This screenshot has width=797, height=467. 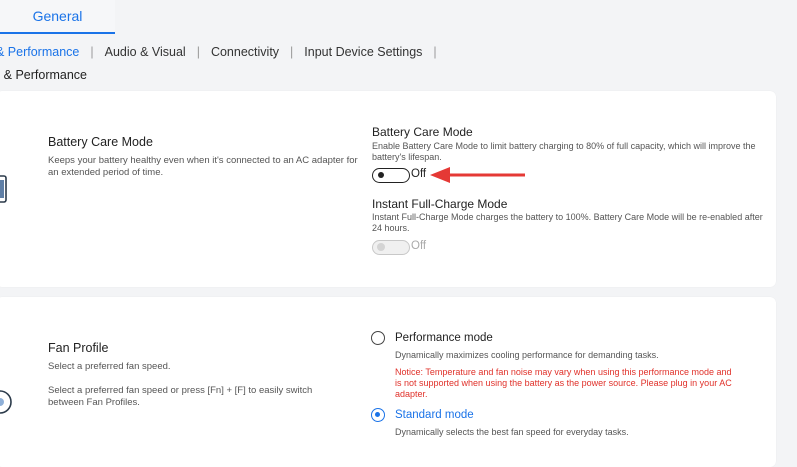 I want to click on instant-full-charge-toggle-state: Off, so click(x=419, y=246).